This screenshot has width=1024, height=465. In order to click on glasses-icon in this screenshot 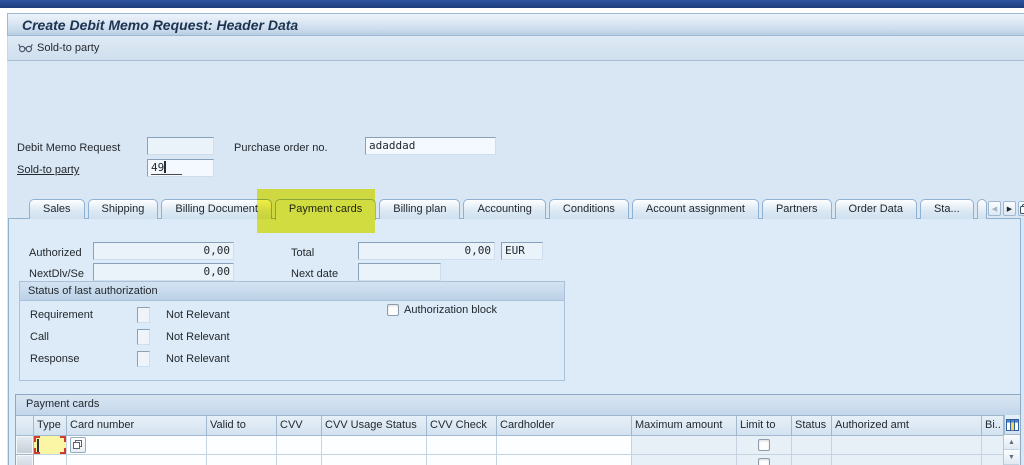, I will do `click(25, 48)`.